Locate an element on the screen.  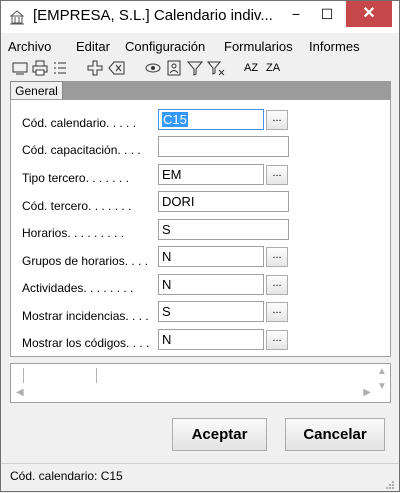
cod-capacitacion-field is located at coordinates (223, 146).